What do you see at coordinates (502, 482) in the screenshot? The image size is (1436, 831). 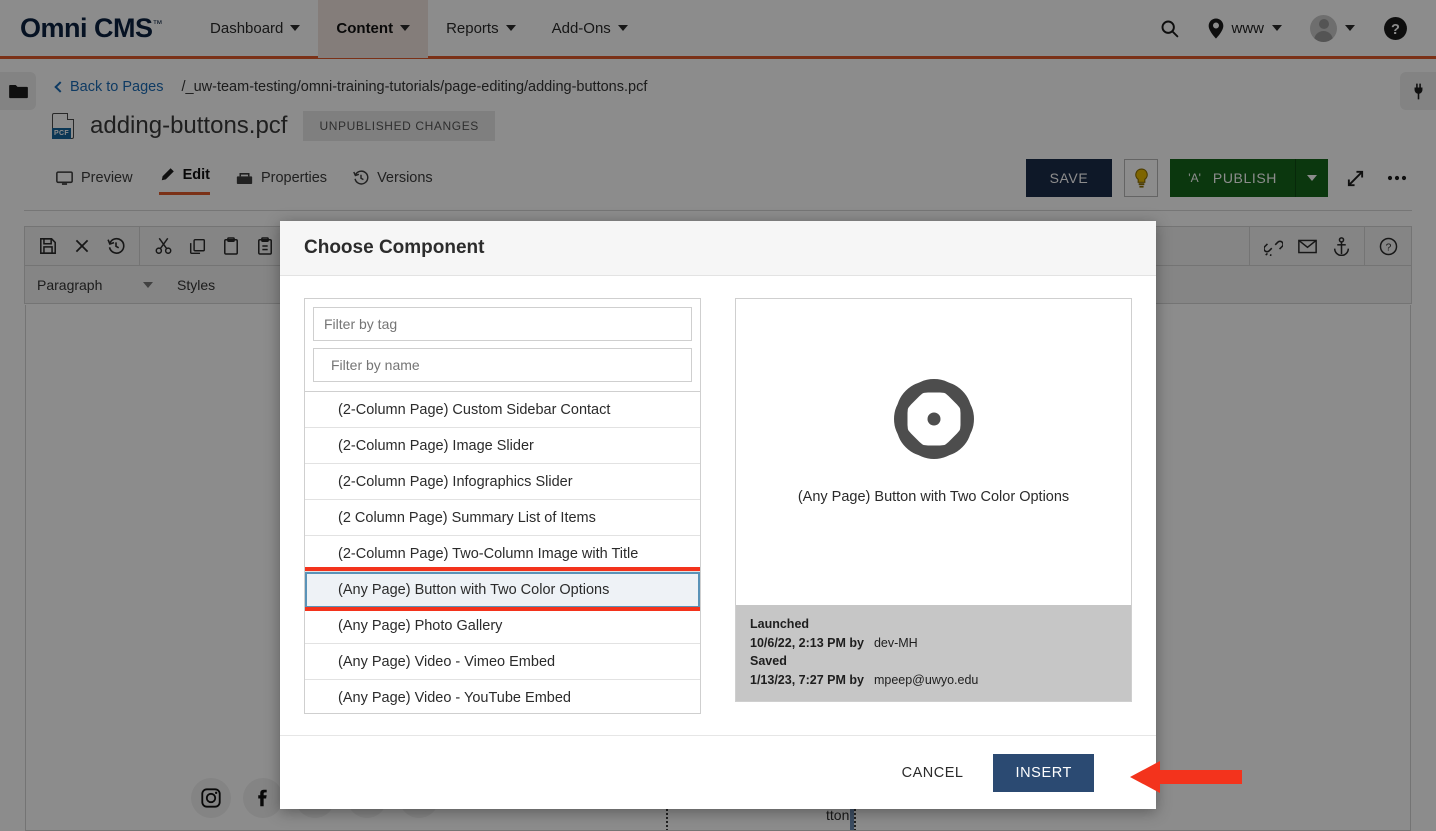 I see `list-item: (2-Column Page) Infographics Slider` at bounding box center [502, 482].